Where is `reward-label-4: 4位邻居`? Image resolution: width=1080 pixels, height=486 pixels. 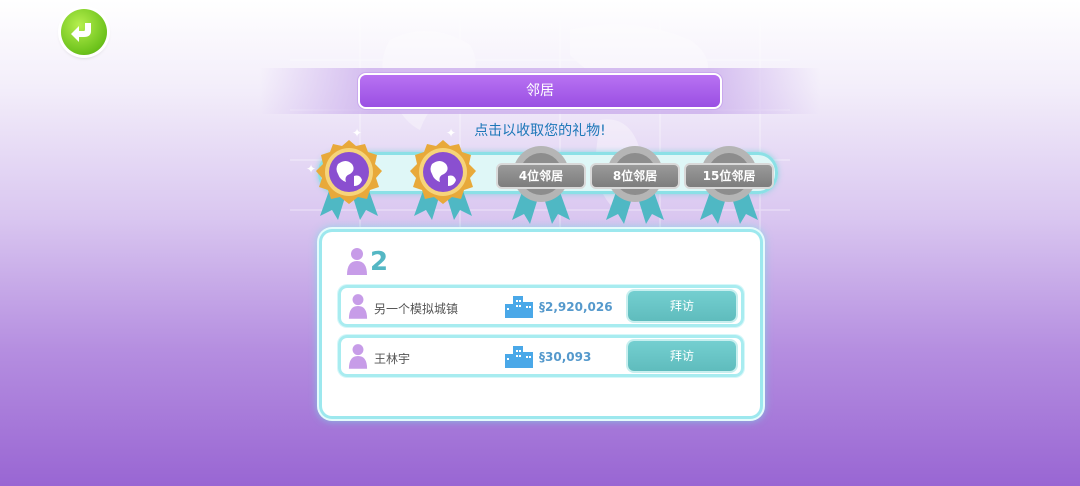
reward-label-4: 4位邻居 is located at coordinates (541, 176).